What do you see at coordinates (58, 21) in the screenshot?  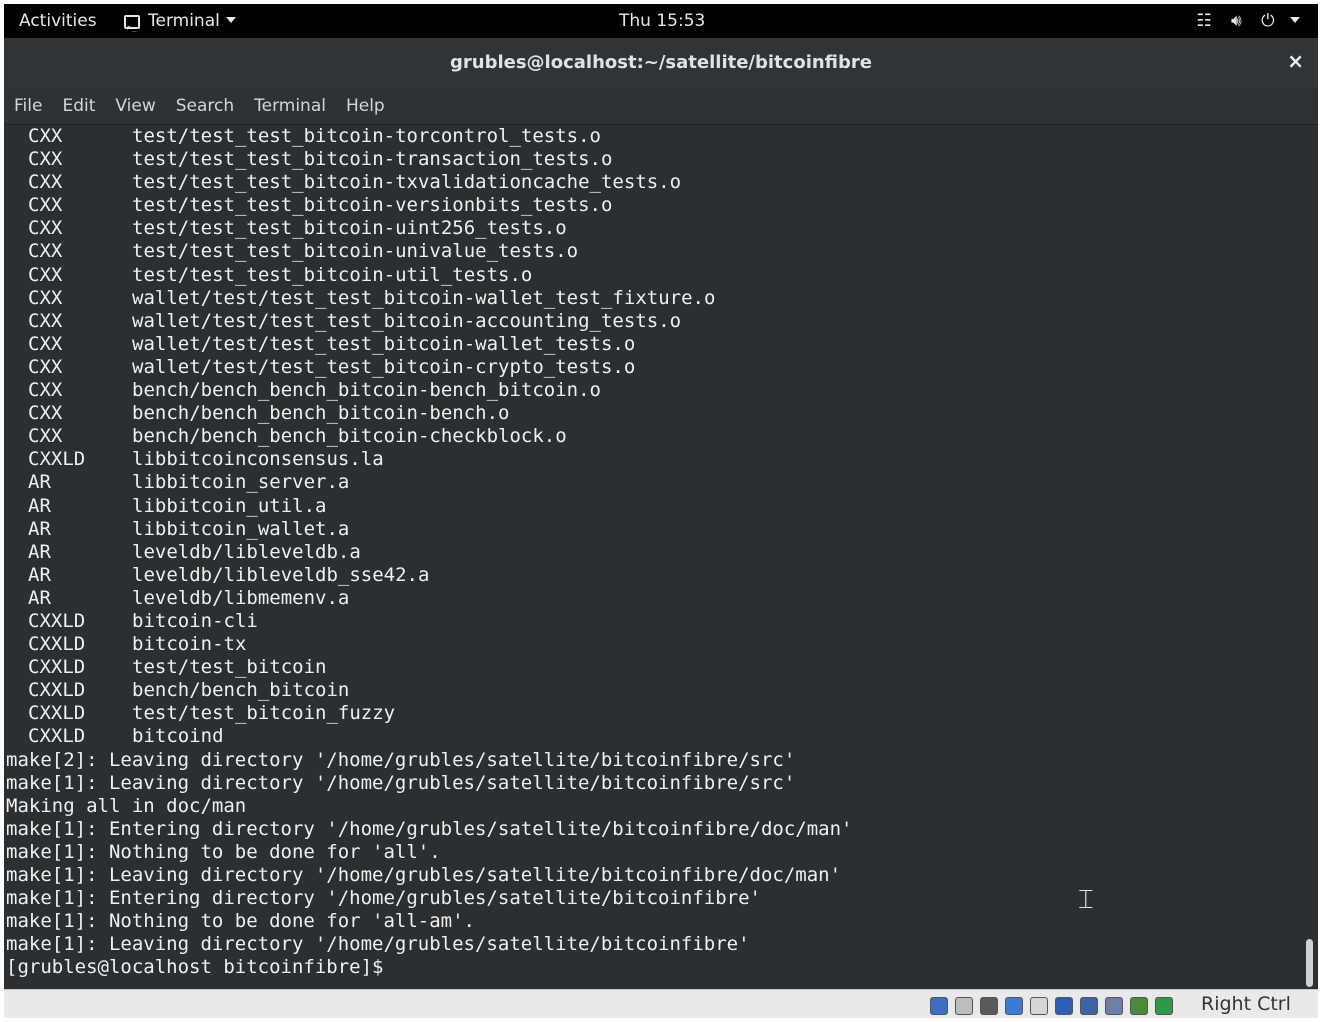 I see `activities-button: Activities` at bounding box center [58, 21].